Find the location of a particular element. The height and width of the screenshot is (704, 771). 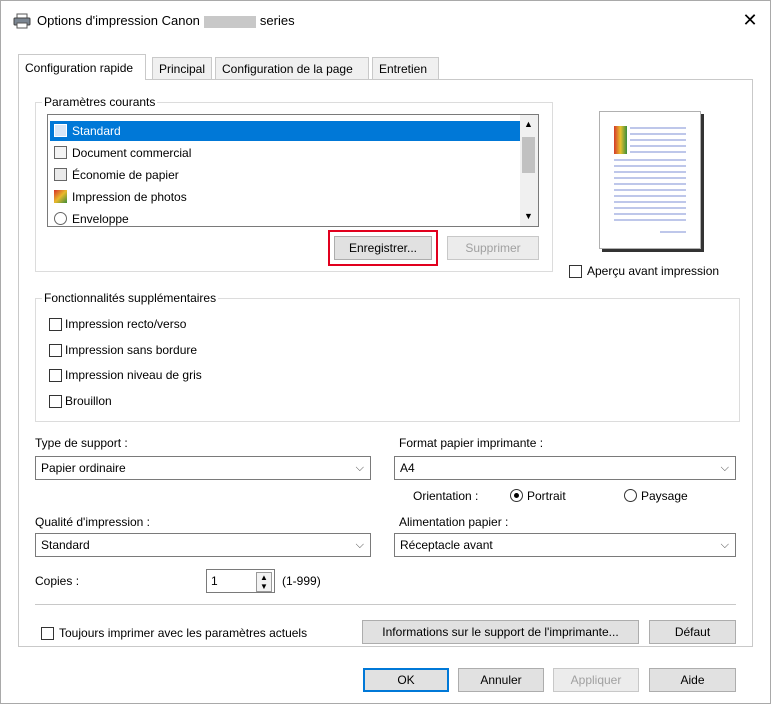

copies-input: 1 ▲ ▼ is located at coordinates (240, 581).